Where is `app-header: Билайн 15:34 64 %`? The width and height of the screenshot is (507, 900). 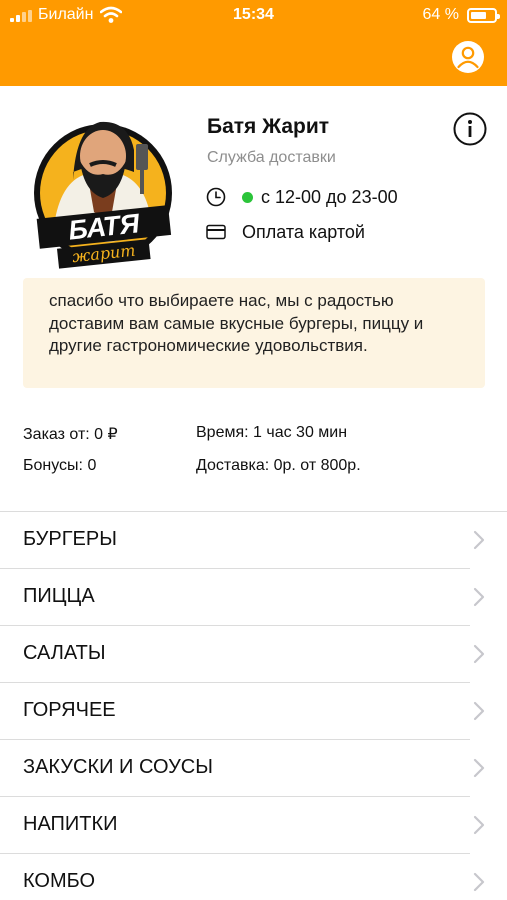
app-header: Билайн 15:34 64 % is located at coordinates (253, 43).